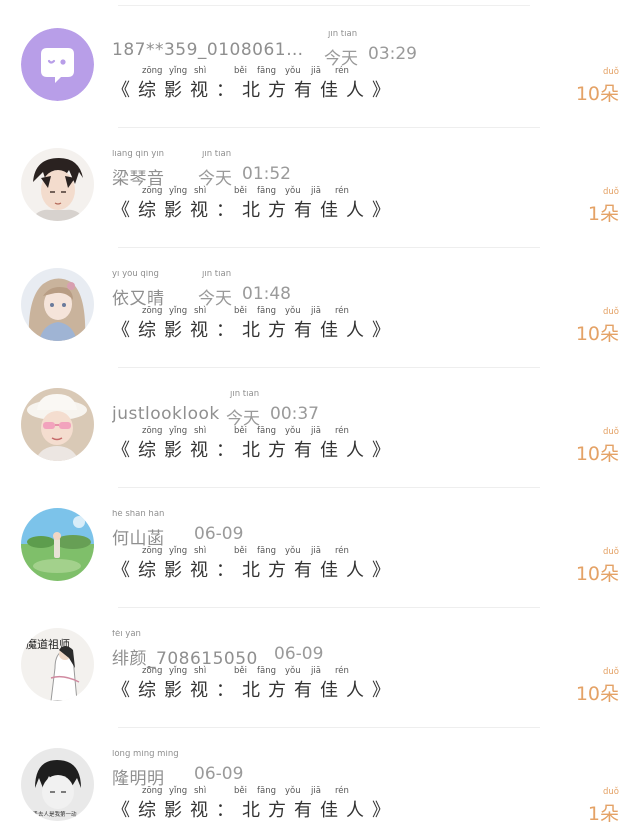 Image resolution: width=640 pixels, height=835 pixels. Describe the element at coordinates (306, 290) in the screenshot. I see `entry-meta: yī yòu qíng 依又晴 jīn tiān 今天 01:48` at that location.